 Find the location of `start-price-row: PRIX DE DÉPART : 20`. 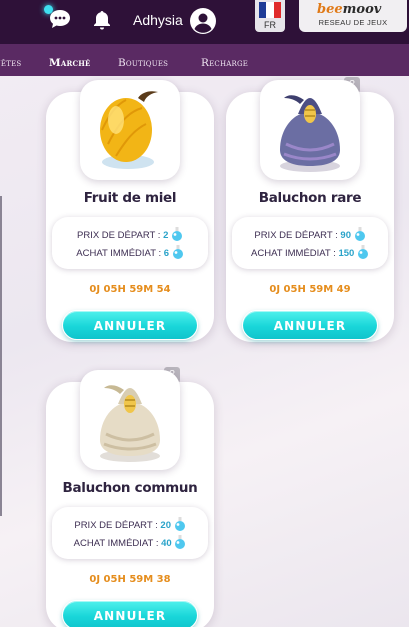

start-price-row: PRIX DE DÉPART : 20 is located at coordinates (130, 524).